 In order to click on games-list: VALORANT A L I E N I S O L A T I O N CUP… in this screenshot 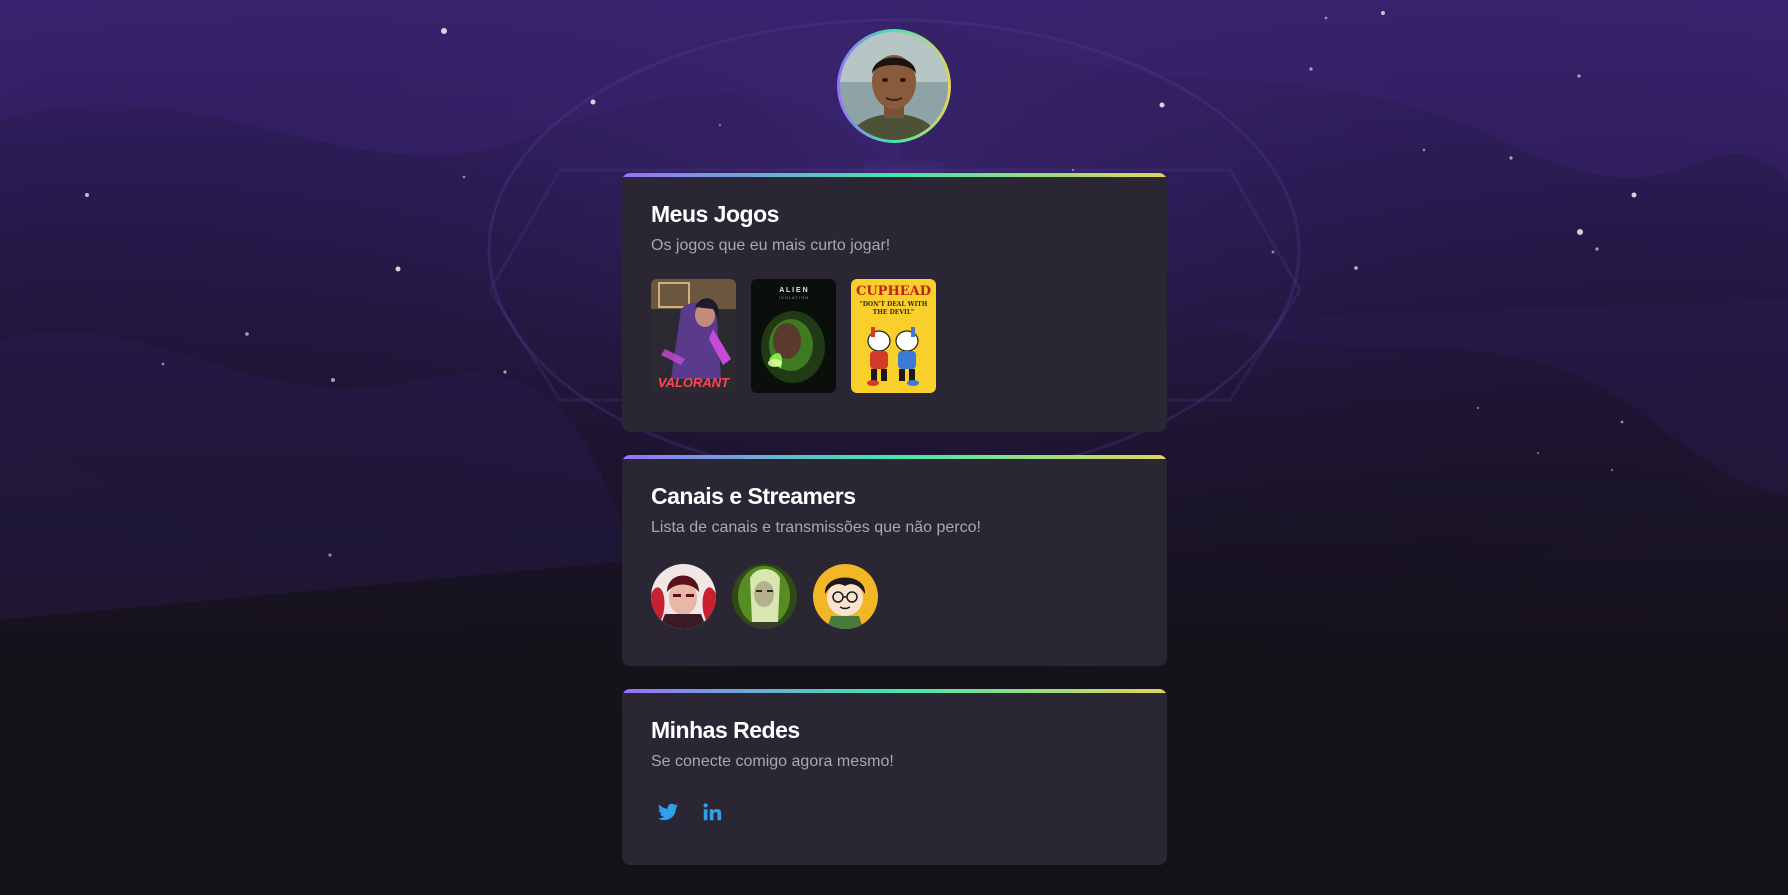, I will do `click(894, 336)`.